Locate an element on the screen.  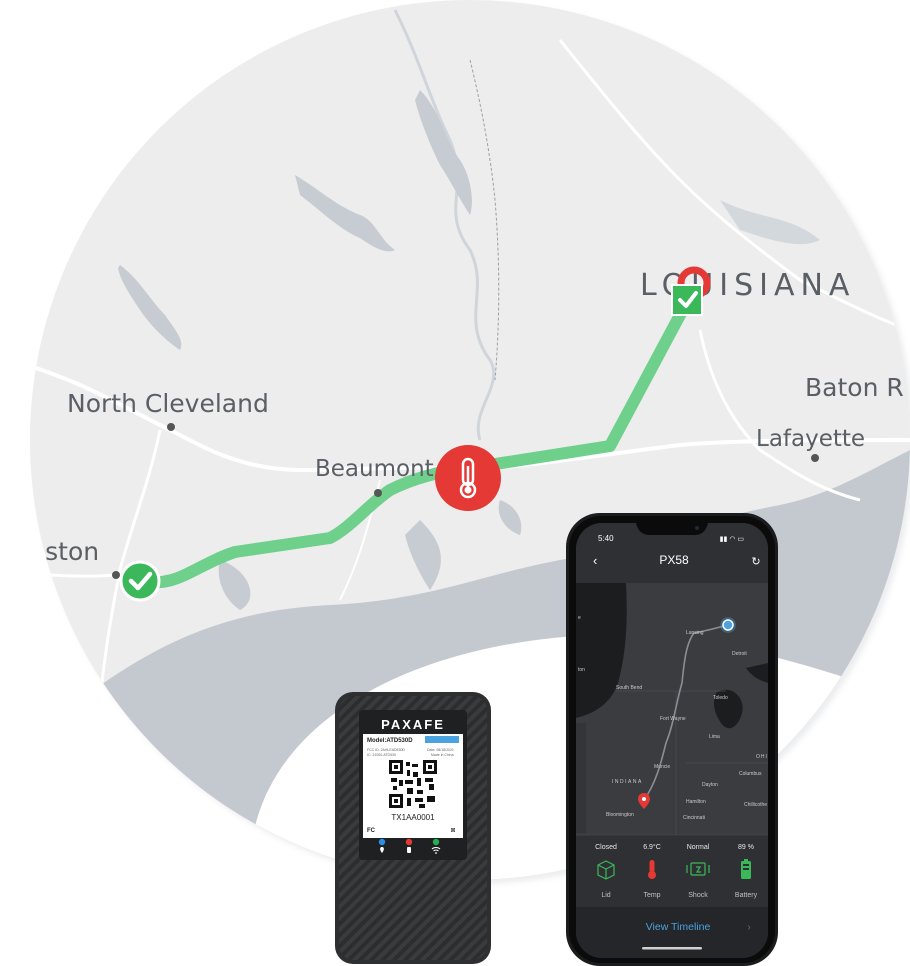
device-fcc-id: FCC ID: 2AHLEAD530D is located at coordinates (386, 750).